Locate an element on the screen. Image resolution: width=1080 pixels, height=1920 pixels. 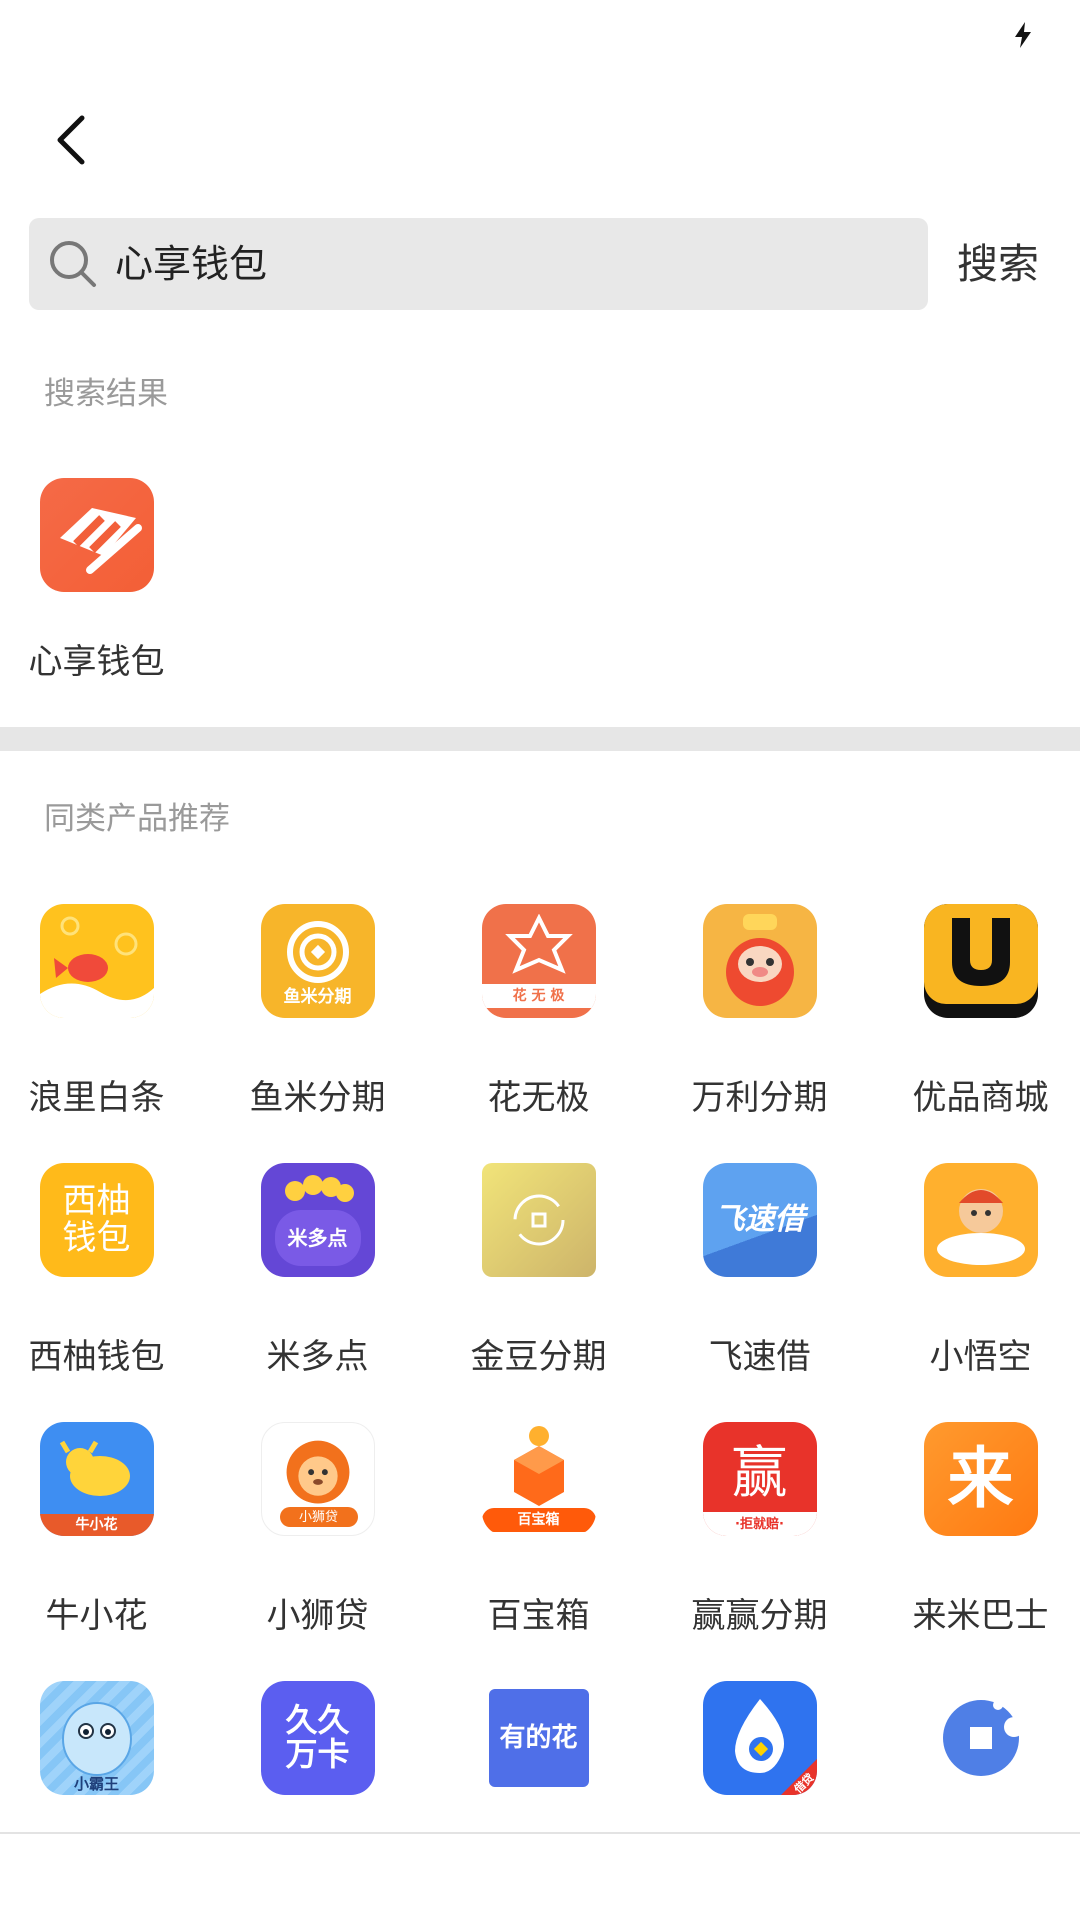
youpin-mall-icon is located at coordinates (980, 961).